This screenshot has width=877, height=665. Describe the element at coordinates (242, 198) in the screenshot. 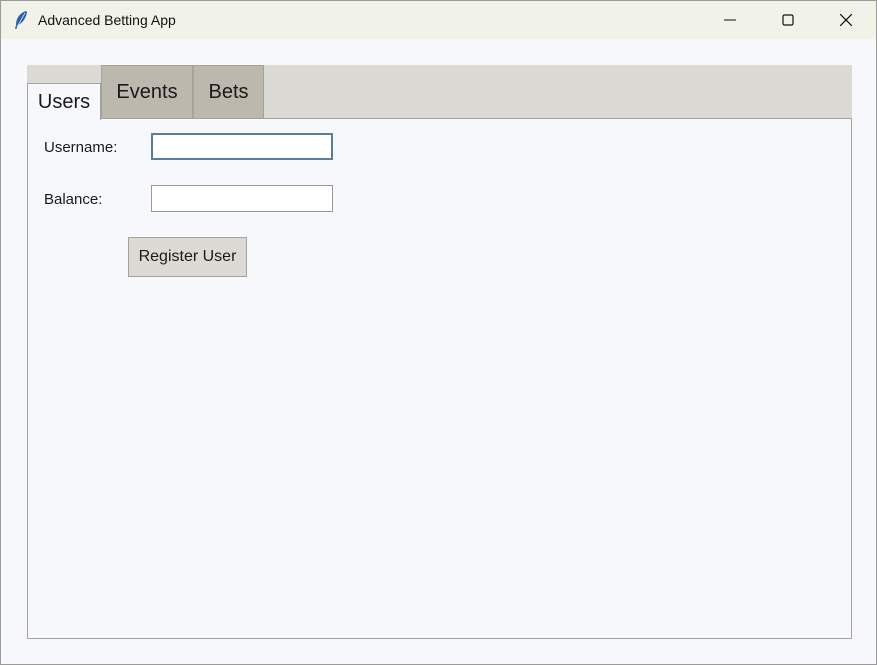

I see `balance-input` at that location.